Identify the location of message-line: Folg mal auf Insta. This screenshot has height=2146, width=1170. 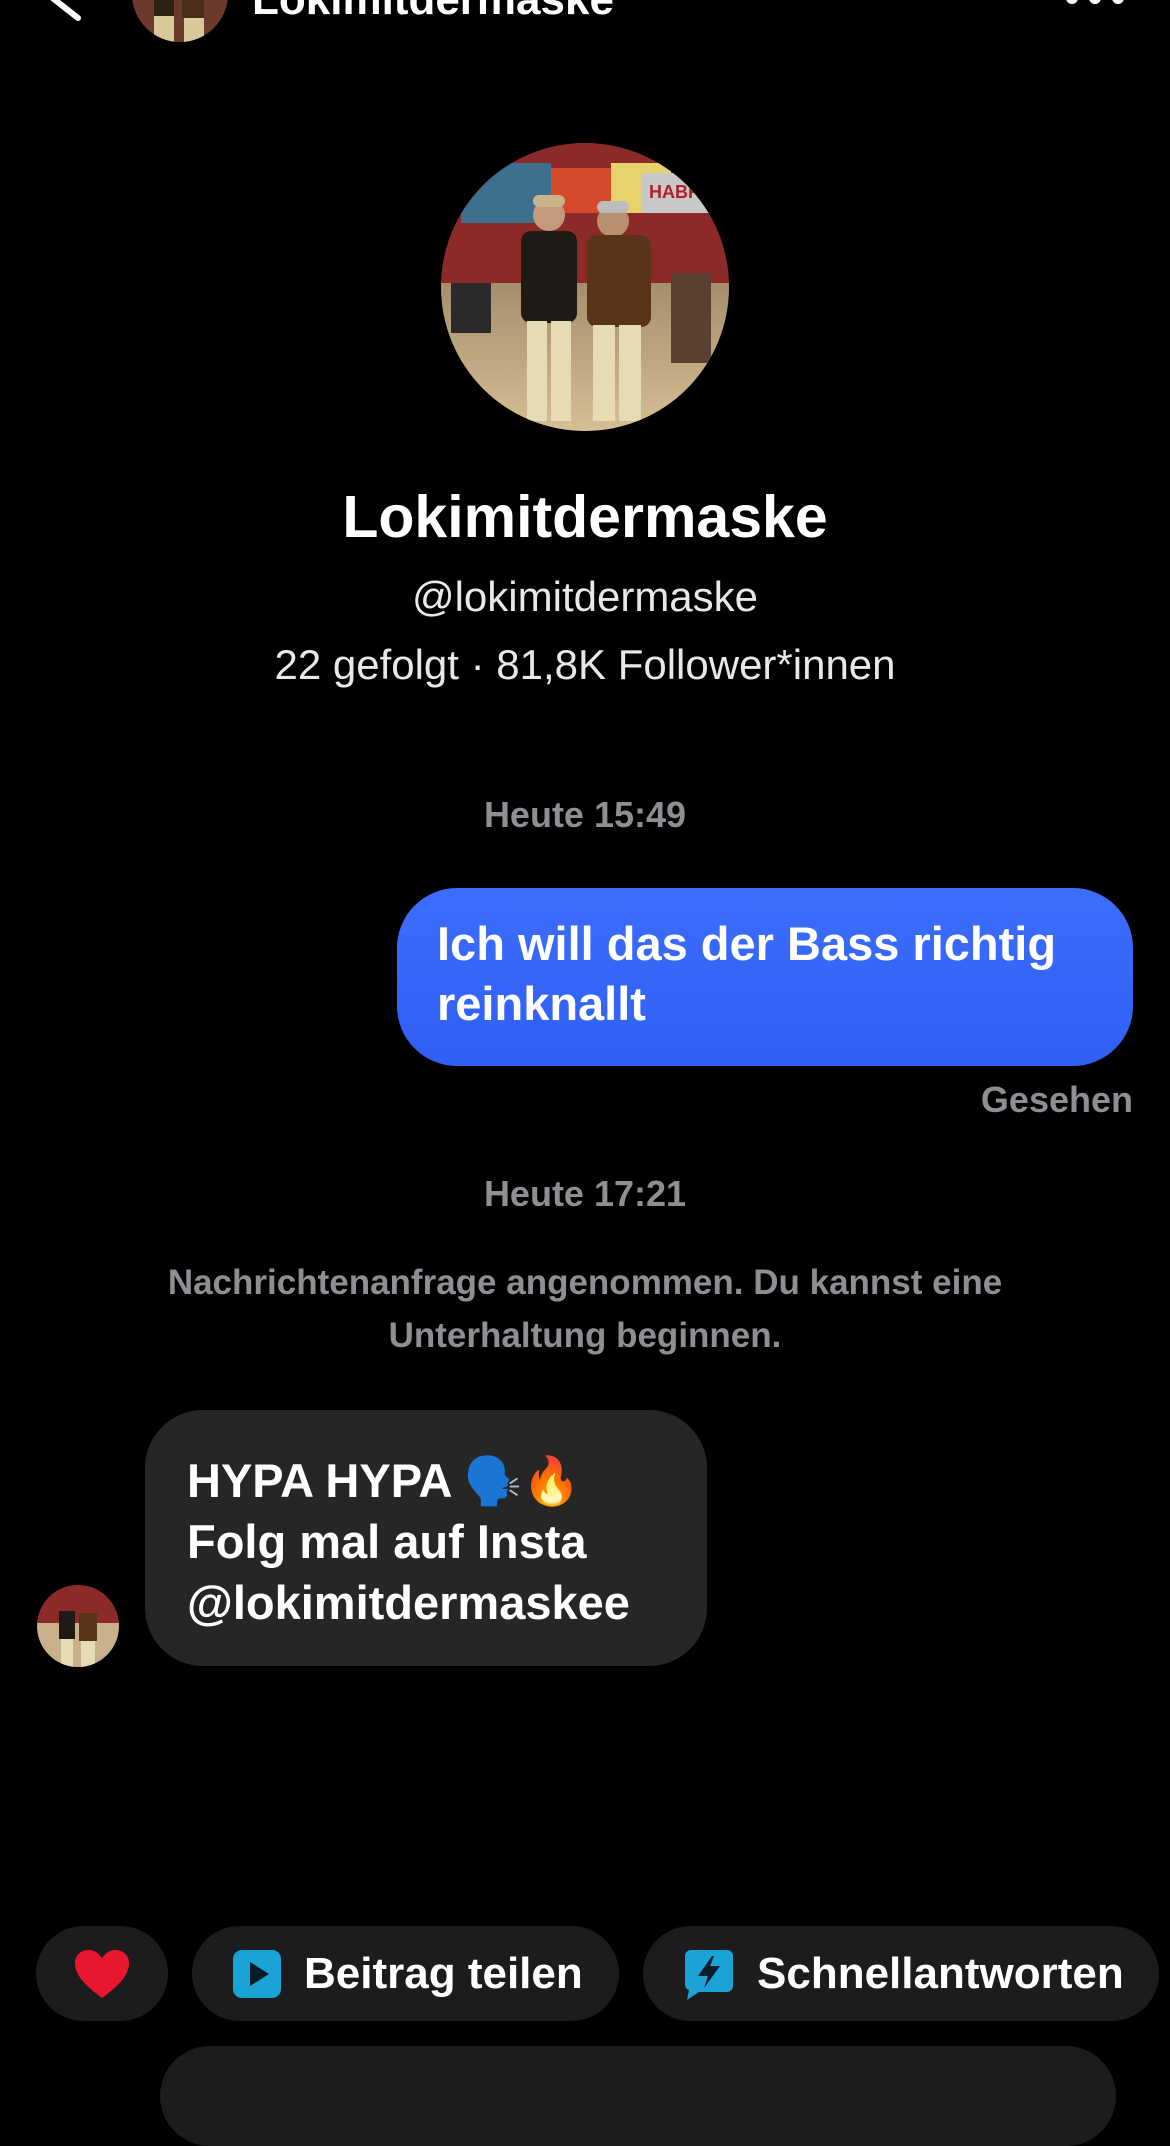
(387, 1541).